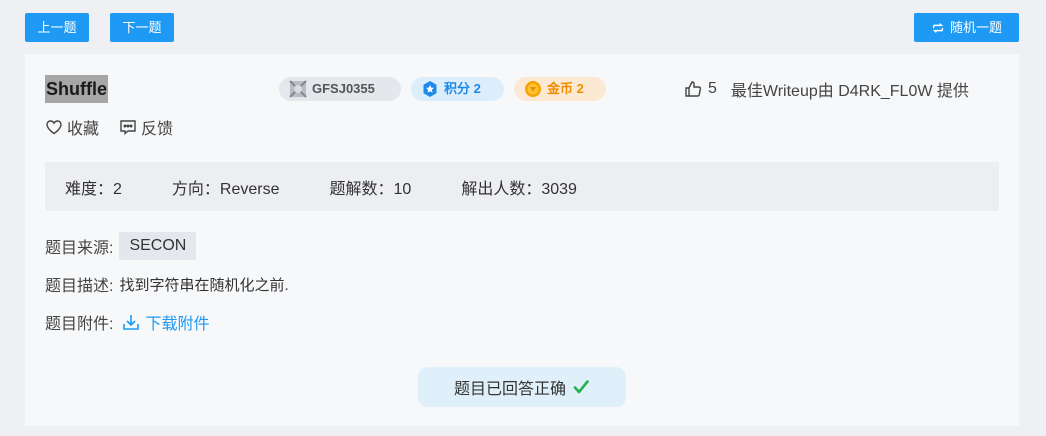 This screenshot has width=1046, height=436. What do you see at coordinates (83, 129) in the screenshot?
I see `favorite-label: 收藏` at bounding box center [83, 129].